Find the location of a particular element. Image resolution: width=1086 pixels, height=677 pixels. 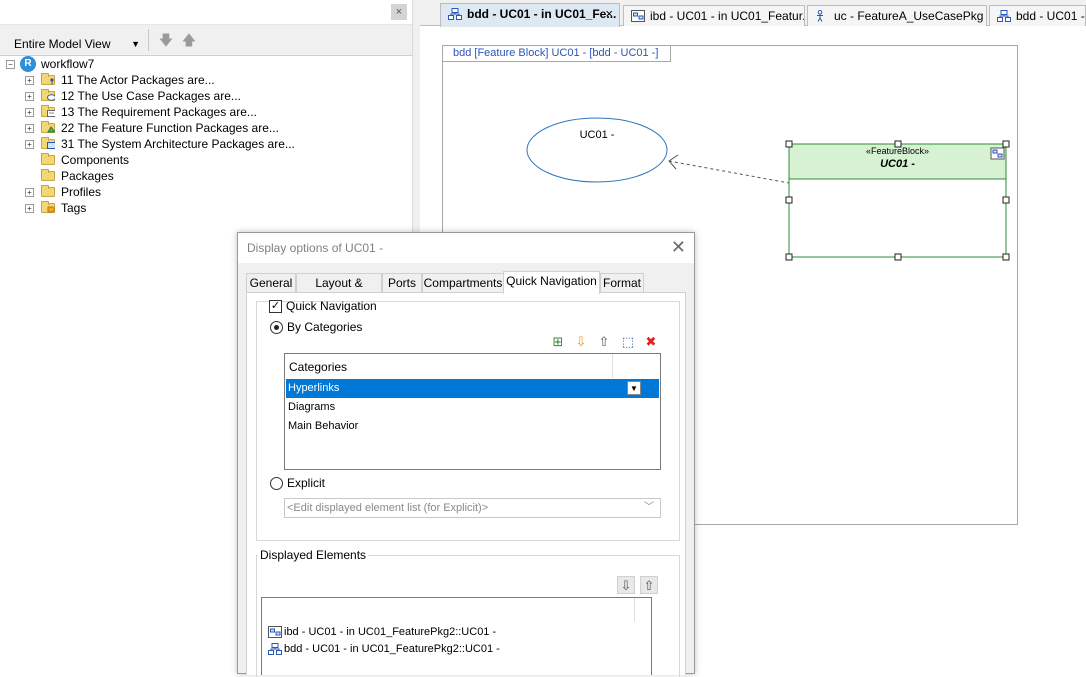

tab-label: bdd - UC01 - i is located at coordinates (1051, 16).